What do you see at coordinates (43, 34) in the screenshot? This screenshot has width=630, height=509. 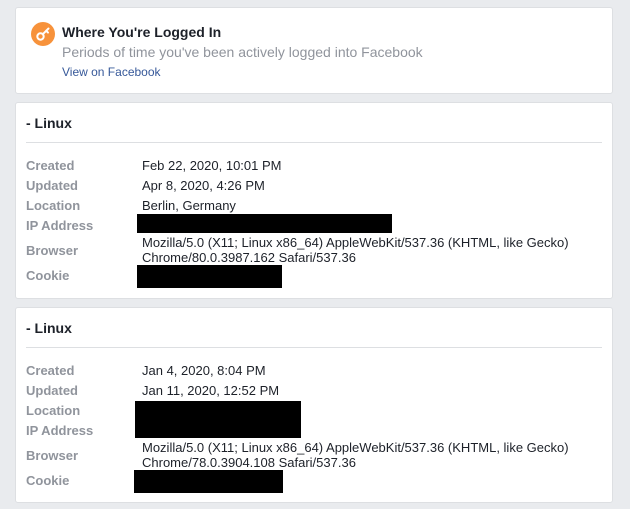 I see `key-icon` at bounding box center [43, 34].